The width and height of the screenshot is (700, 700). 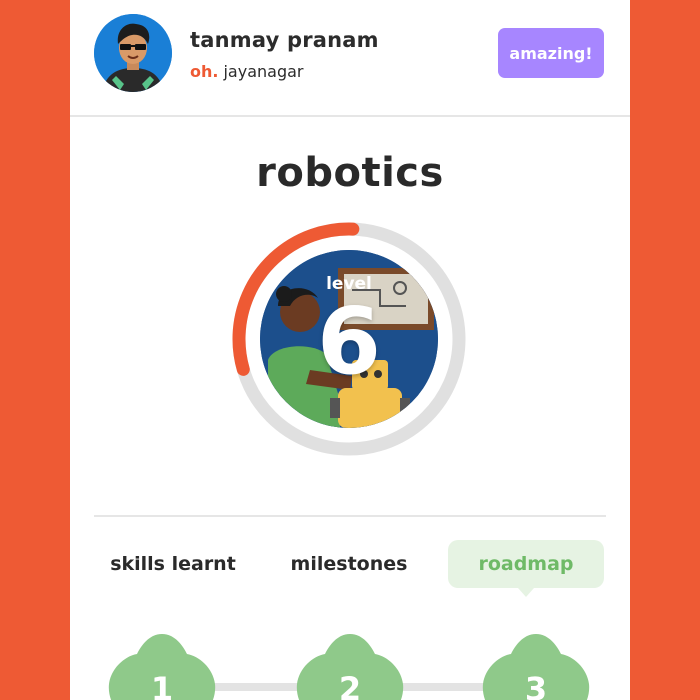 What do you see at coordinates (348, 341) in the screenshot?
I see `level-number: 6` at bounding box center [348, 341].